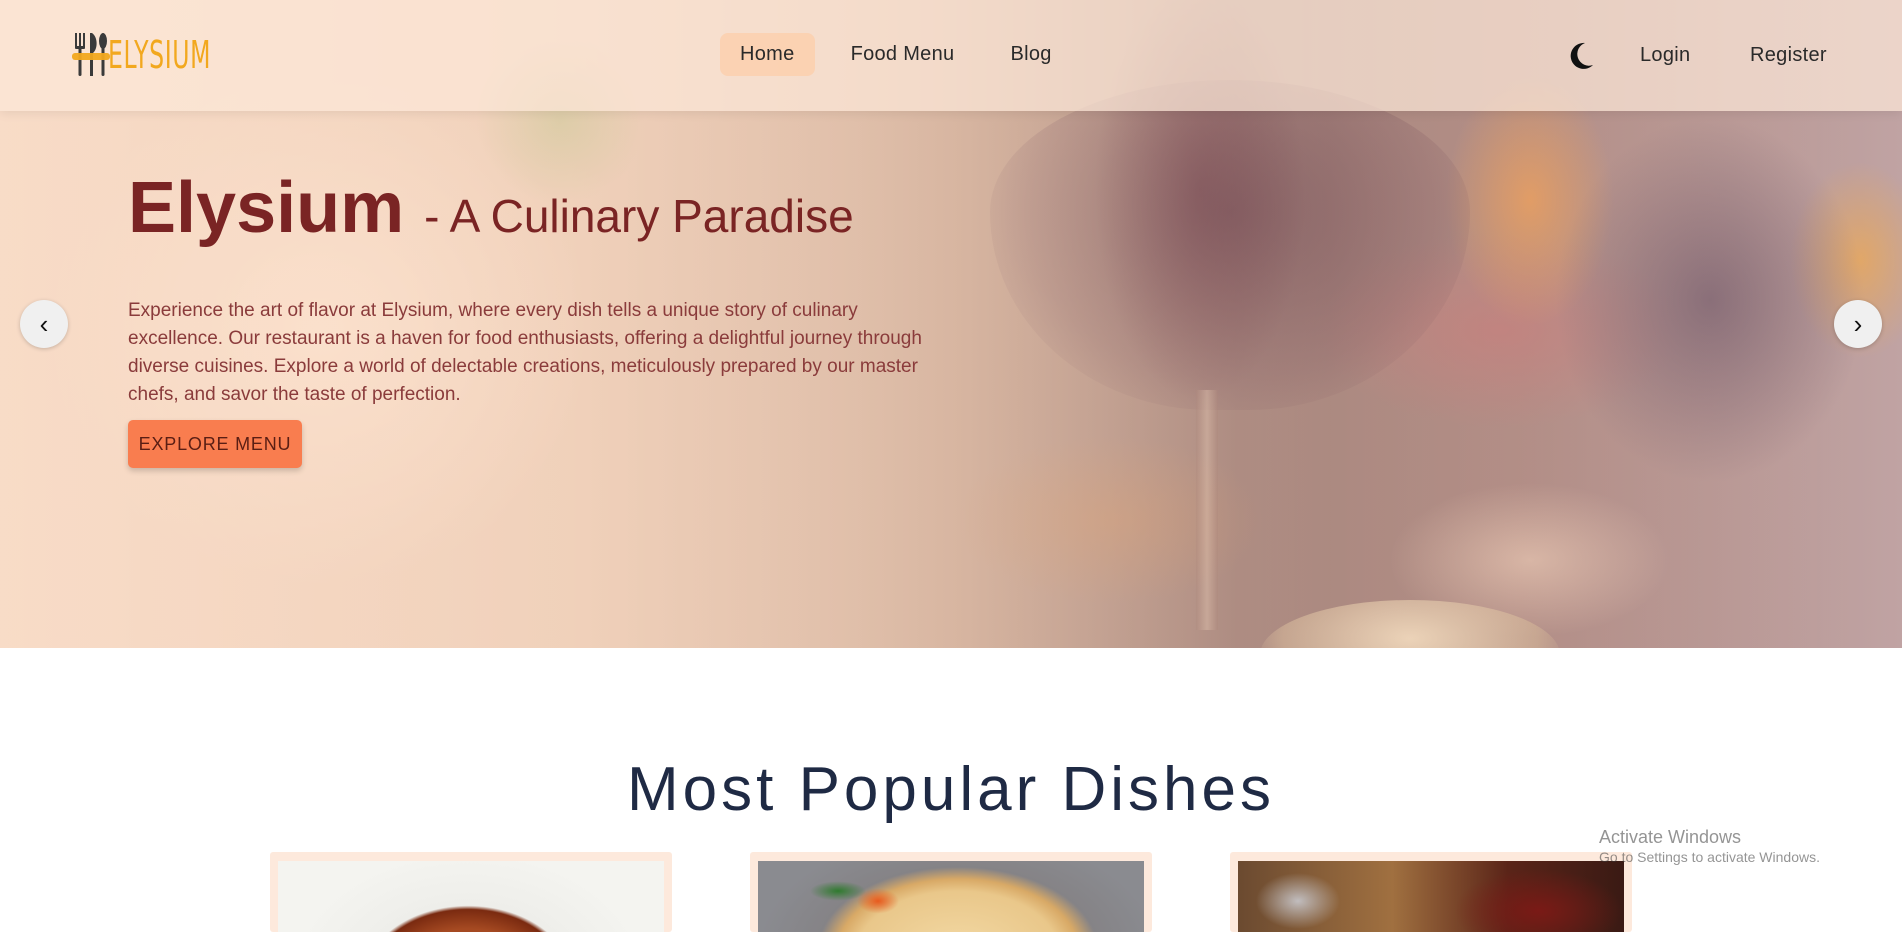  What do you see at coordinates (160, 55) in the screenshot?
I see `logo-text: ELYSIUM` at bounding box center [160, 55].